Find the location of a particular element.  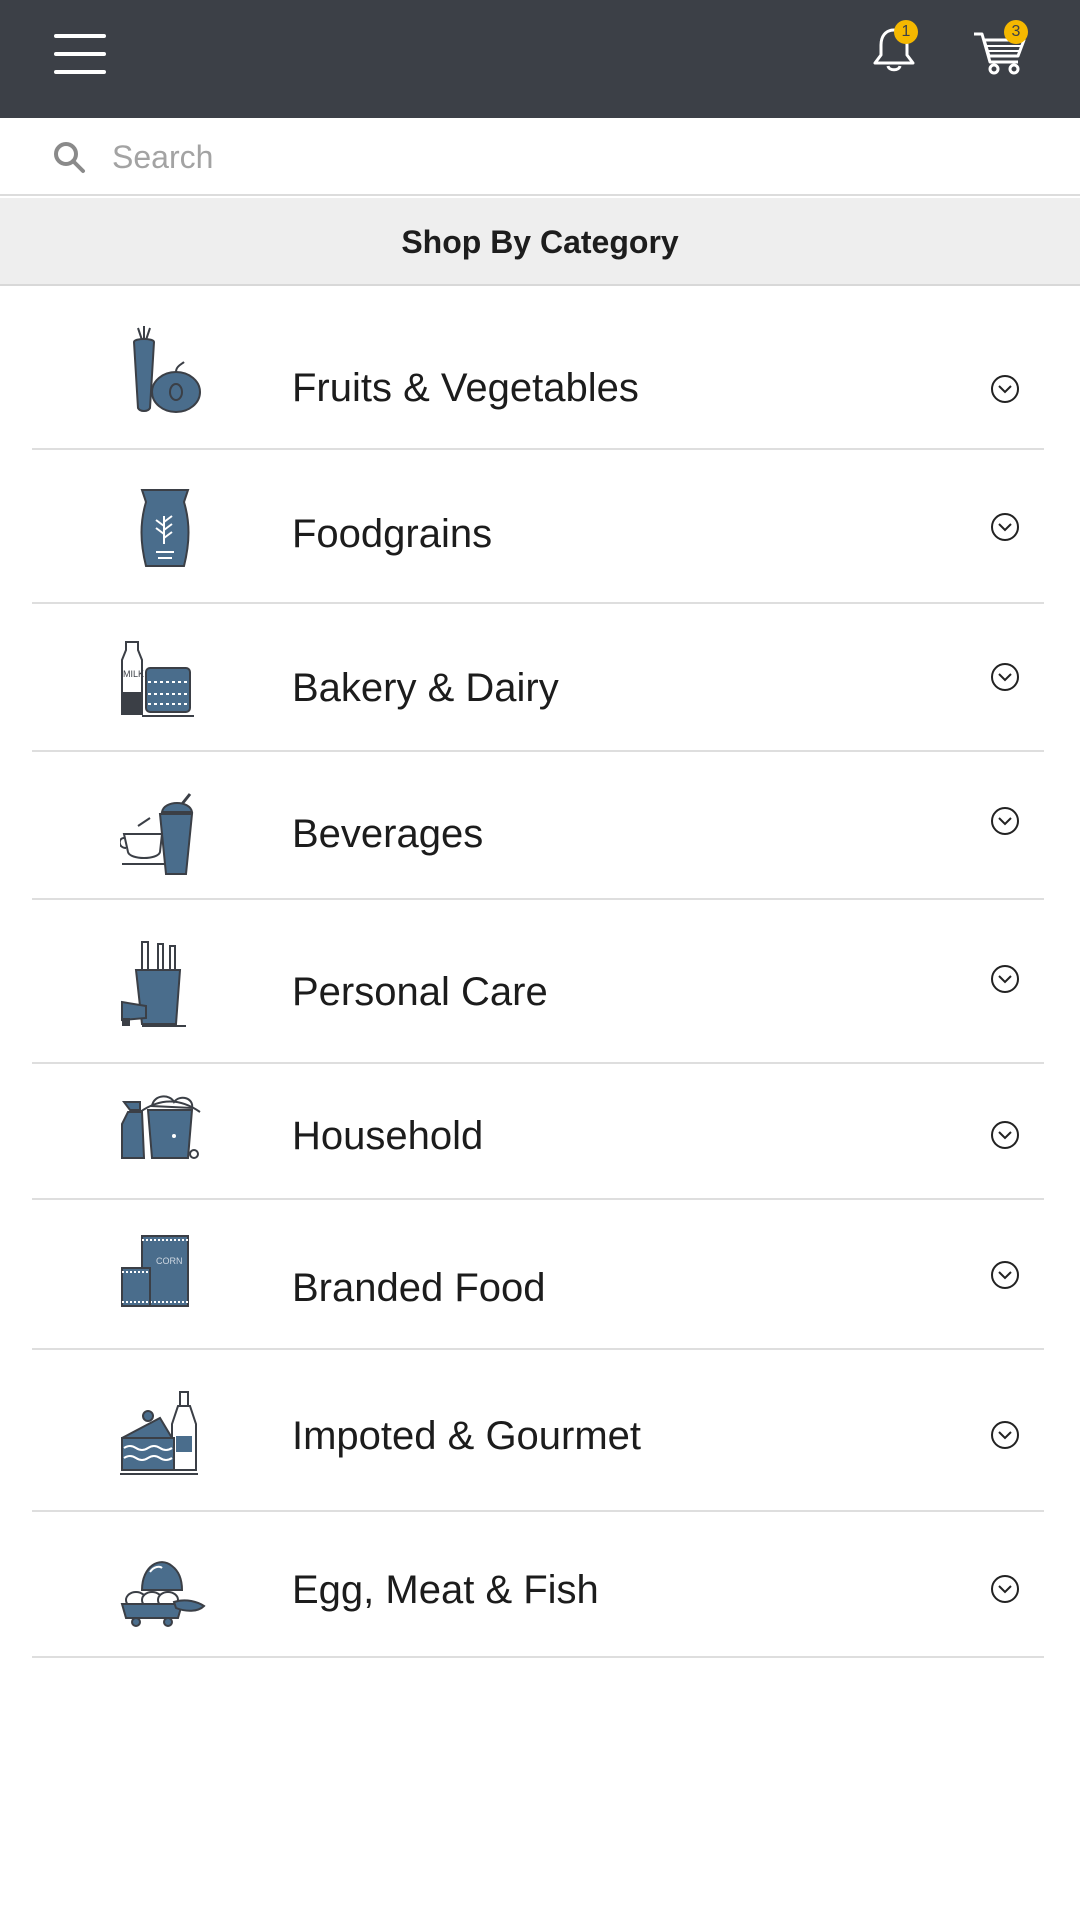

corn-label-text: CORN is located at coordinates (169, 1261).